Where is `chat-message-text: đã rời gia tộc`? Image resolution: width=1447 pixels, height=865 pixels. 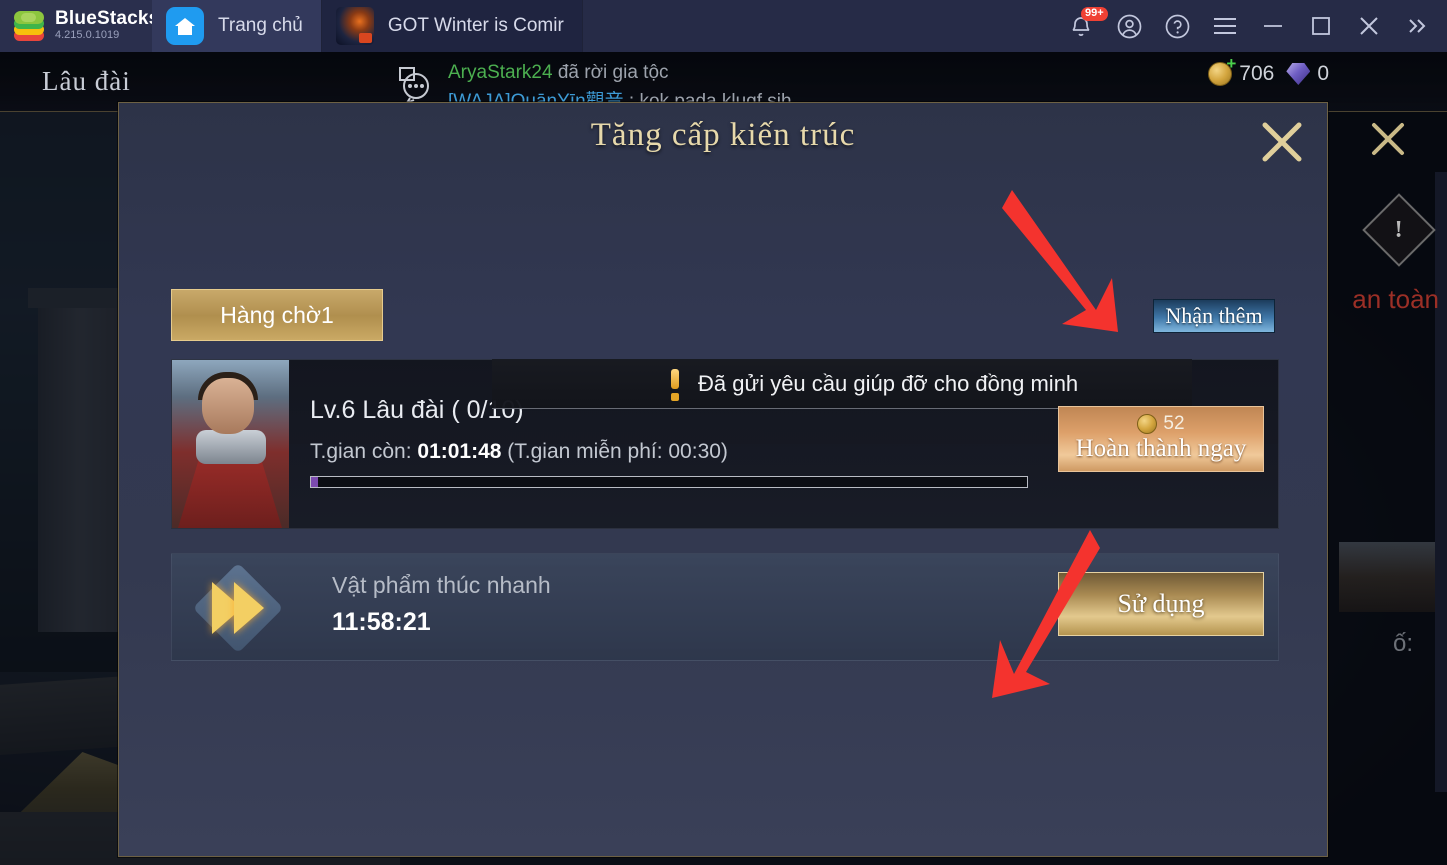
chat-message-text: đã rời gia tộc is located at coordinates (610, 72).